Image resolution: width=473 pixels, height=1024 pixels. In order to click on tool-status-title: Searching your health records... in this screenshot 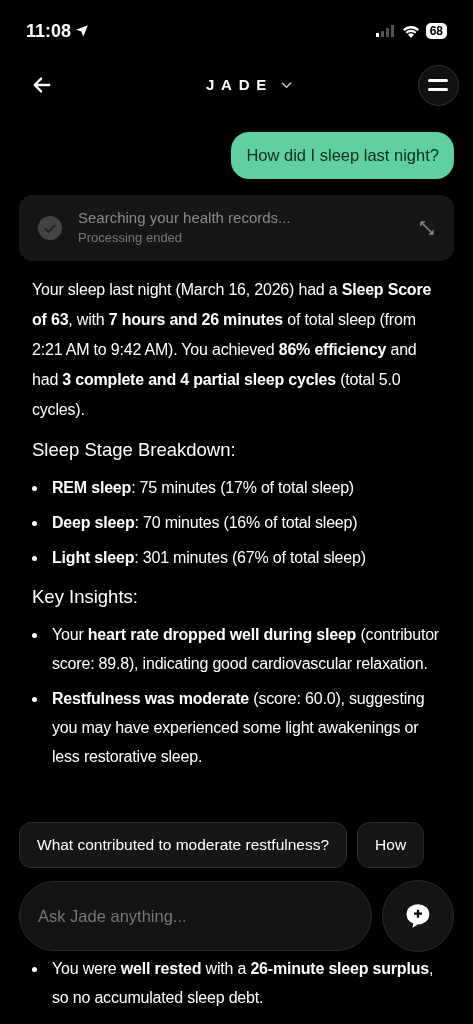, I will do `click(185, 217)`.